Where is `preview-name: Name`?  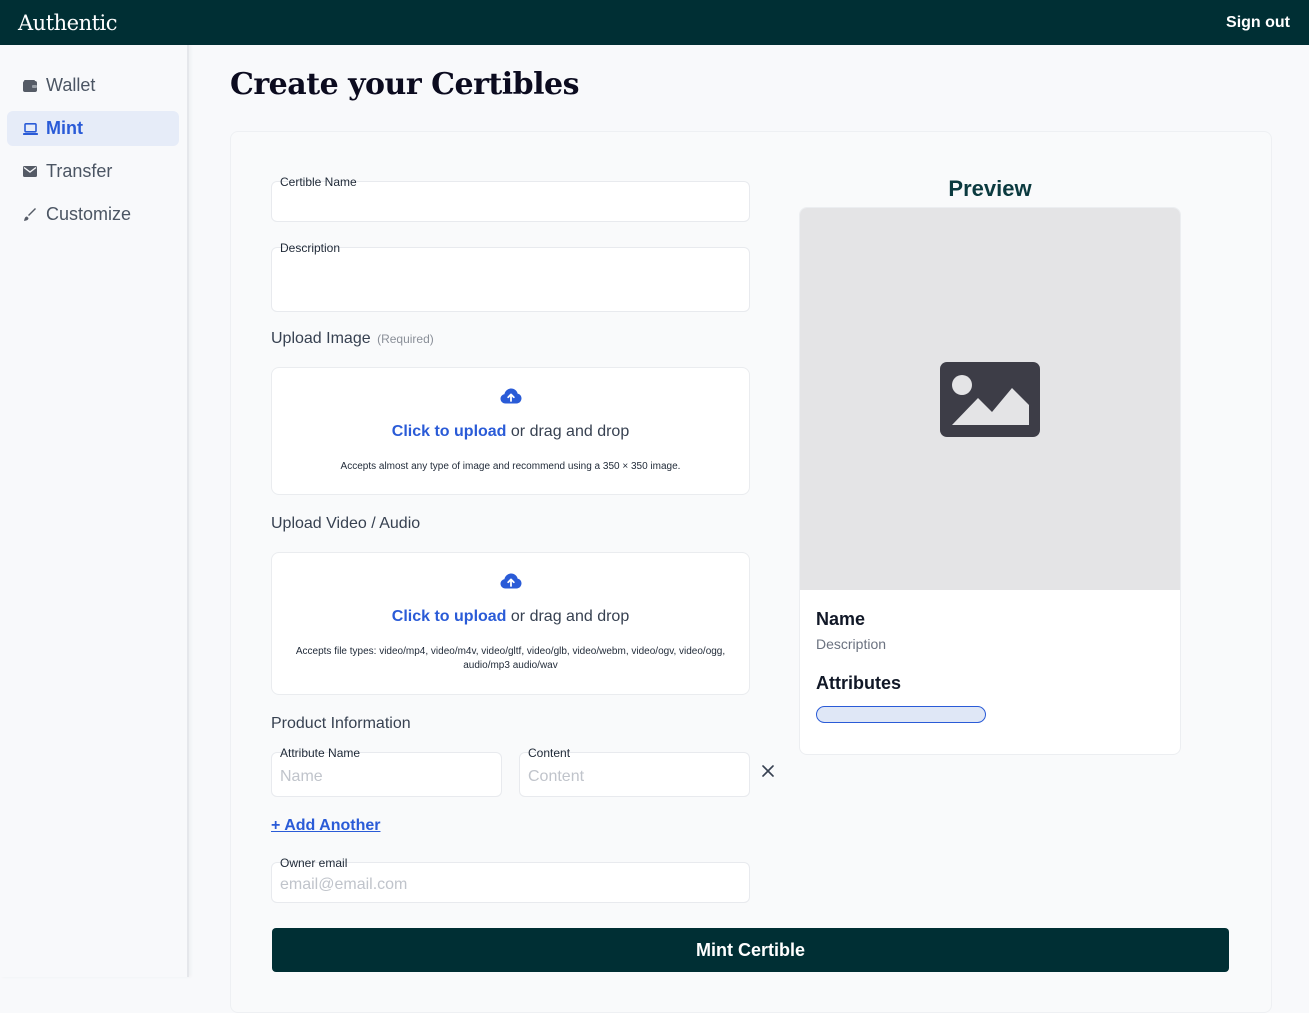 preview-name: Name is located at coordinates (841, 619).